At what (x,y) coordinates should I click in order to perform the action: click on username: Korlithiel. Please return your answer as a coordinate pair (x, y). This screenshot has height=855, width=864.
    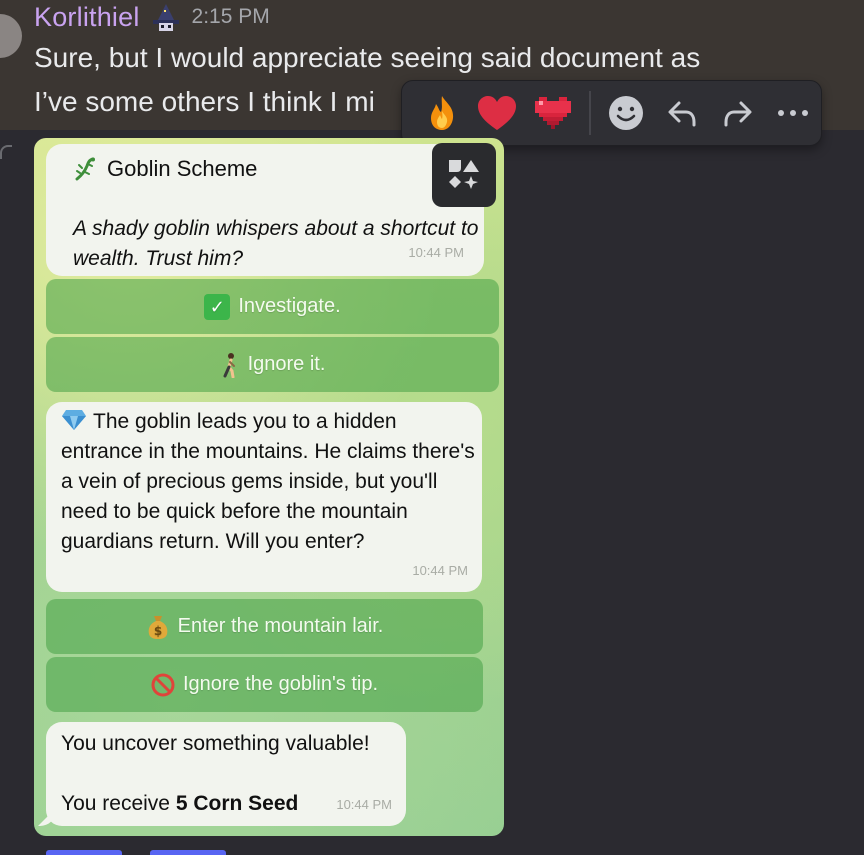
    Looking at the image, I should click on (87, 17).